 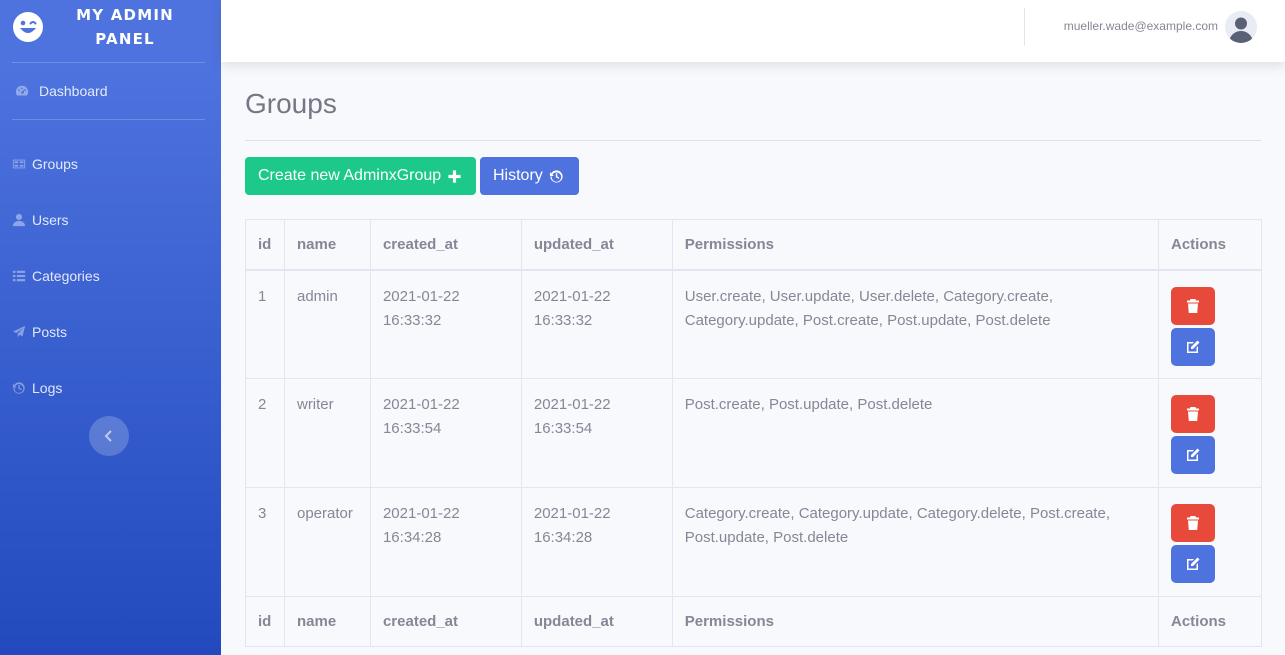 What do you see at coordinates (19, 220) in the screenshot?
I see `user-icon` at bounding box center [19, 220].